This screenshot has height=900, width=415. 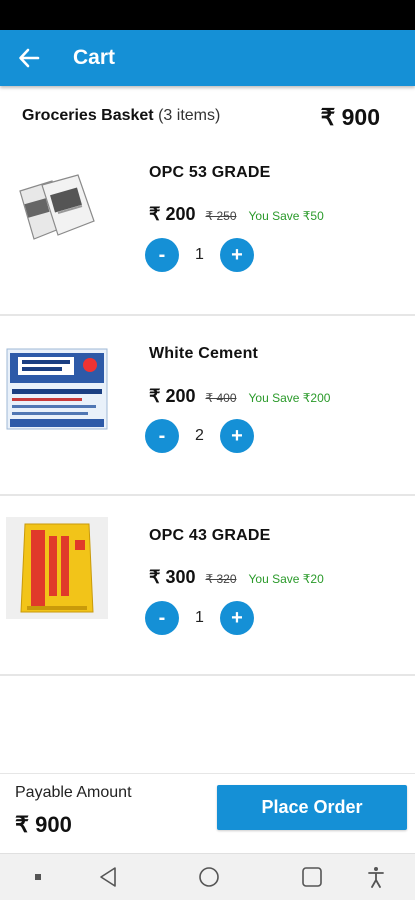 I want to click on system-nav-bar, so click(x=207, y=876).